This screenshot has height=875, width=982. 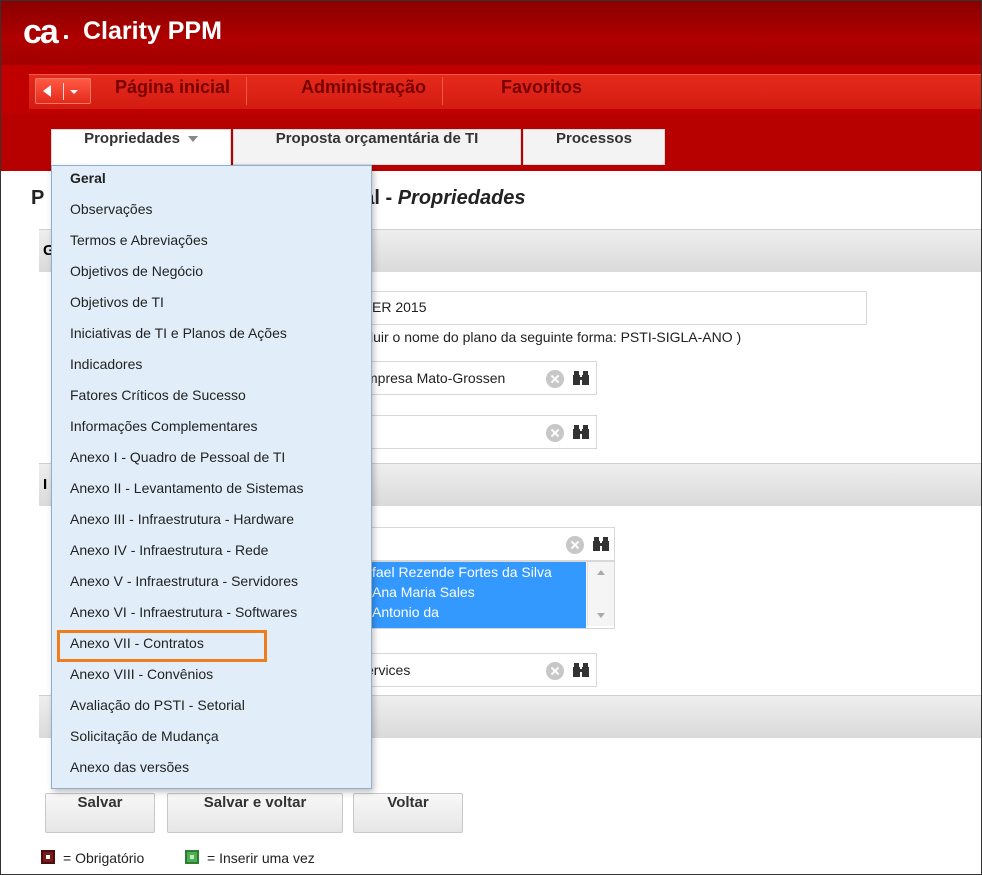 I want to click on back-button: Voltar, so click(x=408, y=813).